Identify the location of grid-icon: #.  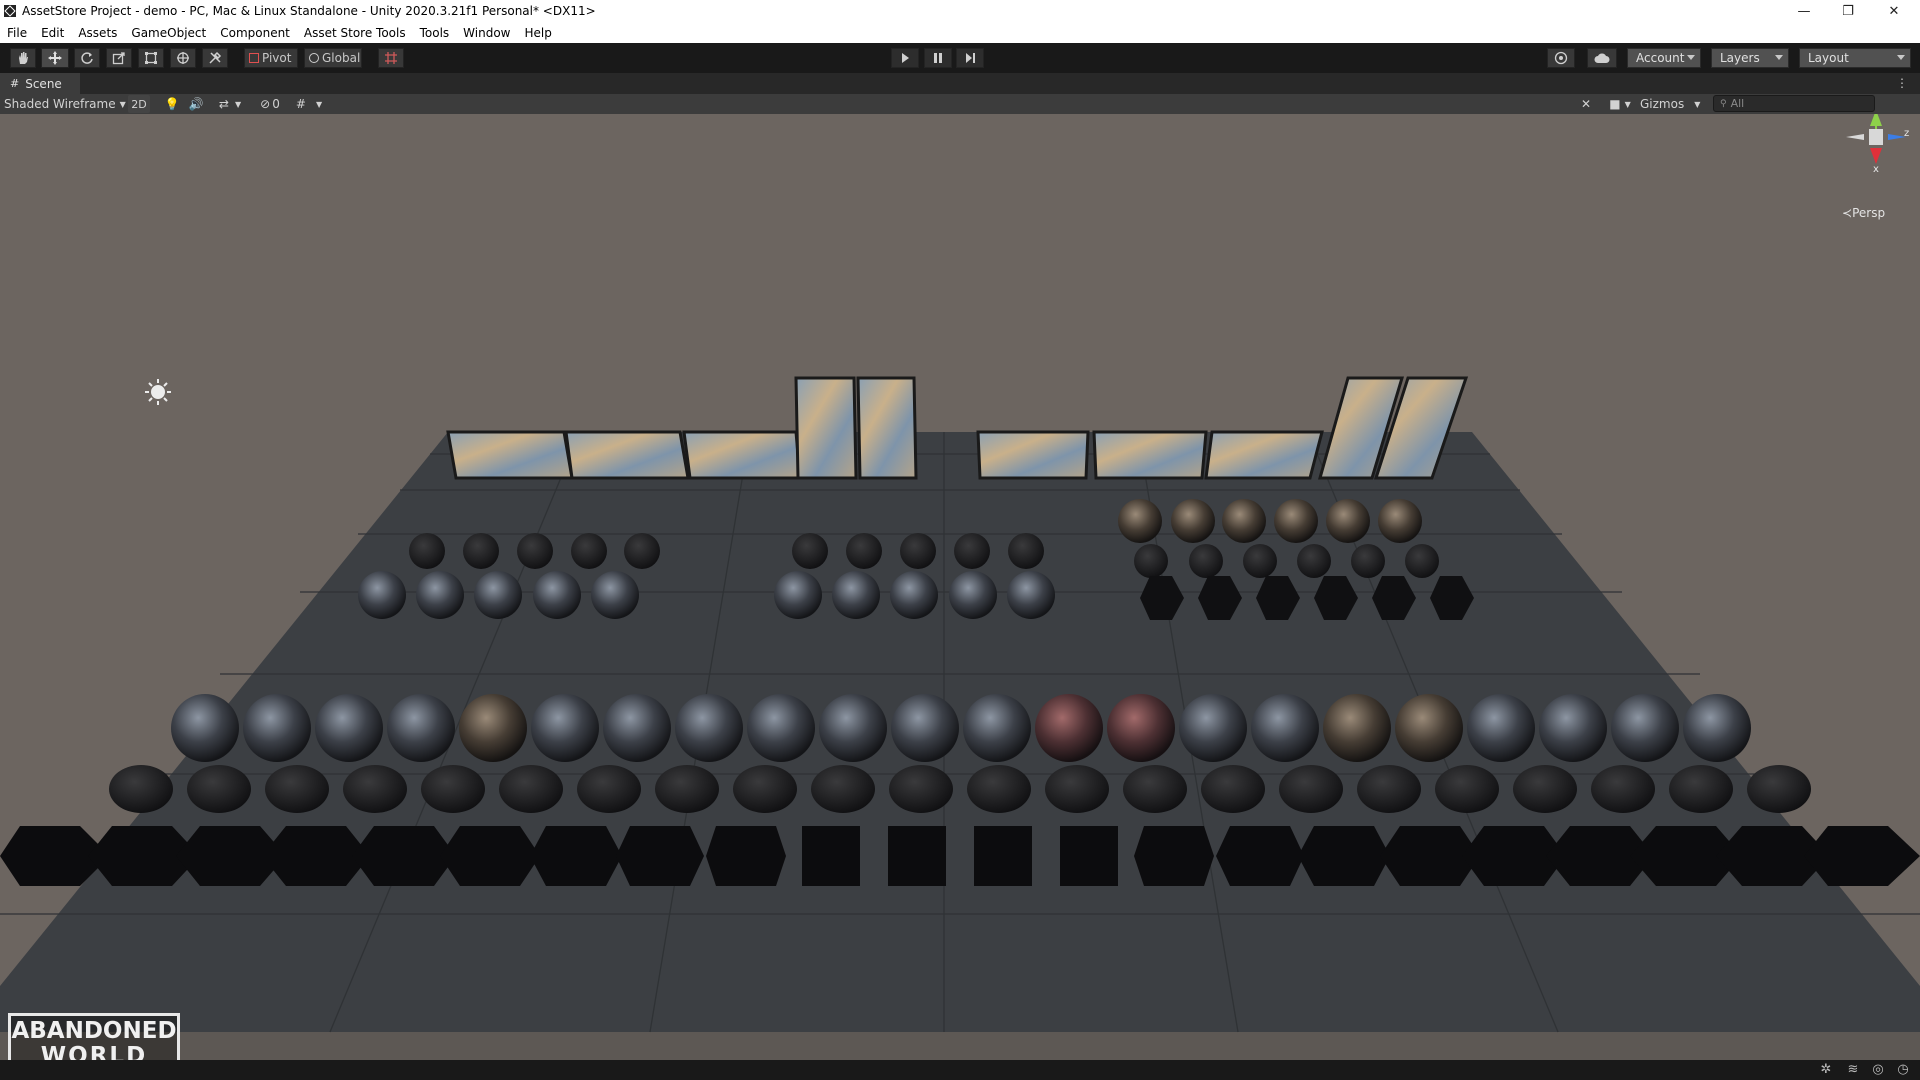
(300, 104).